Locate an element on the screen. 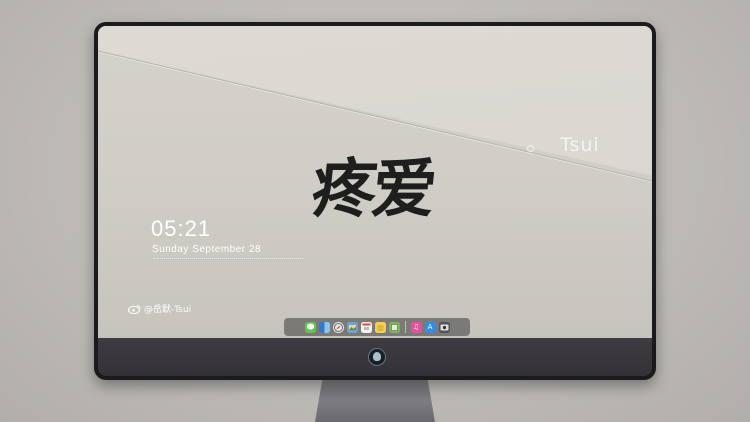  dock-photos-icon is located at coordinates (352, 327).